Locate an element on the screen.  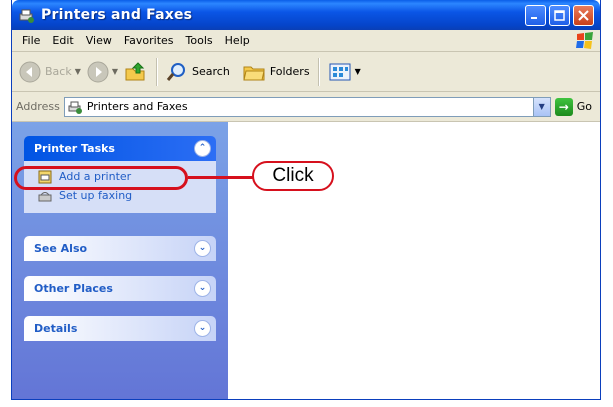
other-places-panel: Other Places ⌄ is located at coordinates (120, 288).